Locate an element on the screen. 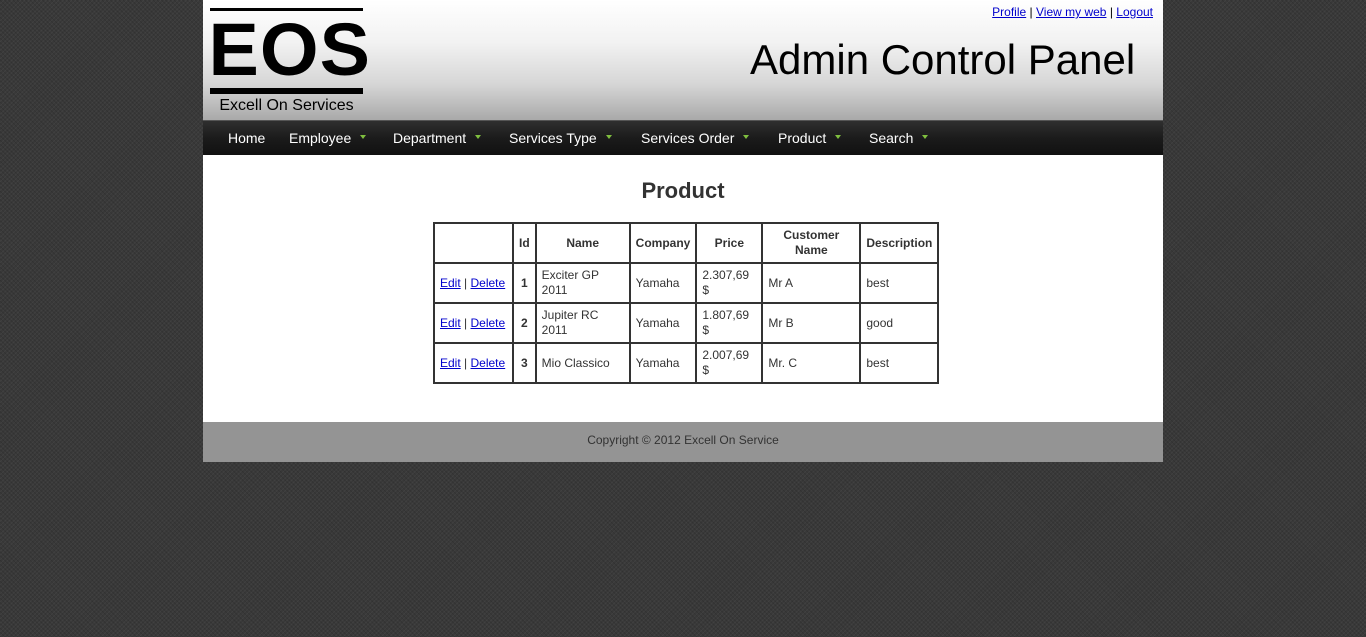 The image size is (1366, 637). nav-item-home: Home is located at coordinates (246, 138).